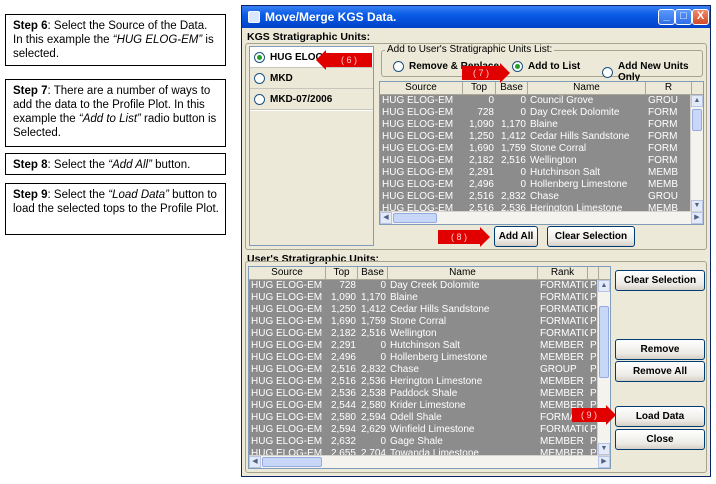  I want to click on window-titlebar: Move/Merge KGS Data. _ □ X, so click(476, 17).